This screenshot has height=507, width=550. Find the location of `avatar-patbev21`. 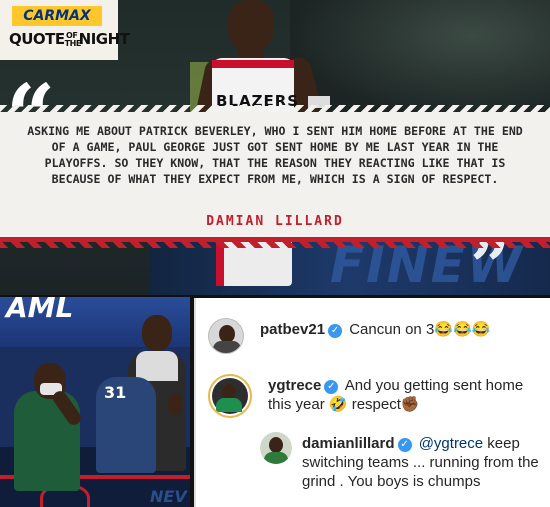

avatar-patbev21 is located at coordinates (226, 336).